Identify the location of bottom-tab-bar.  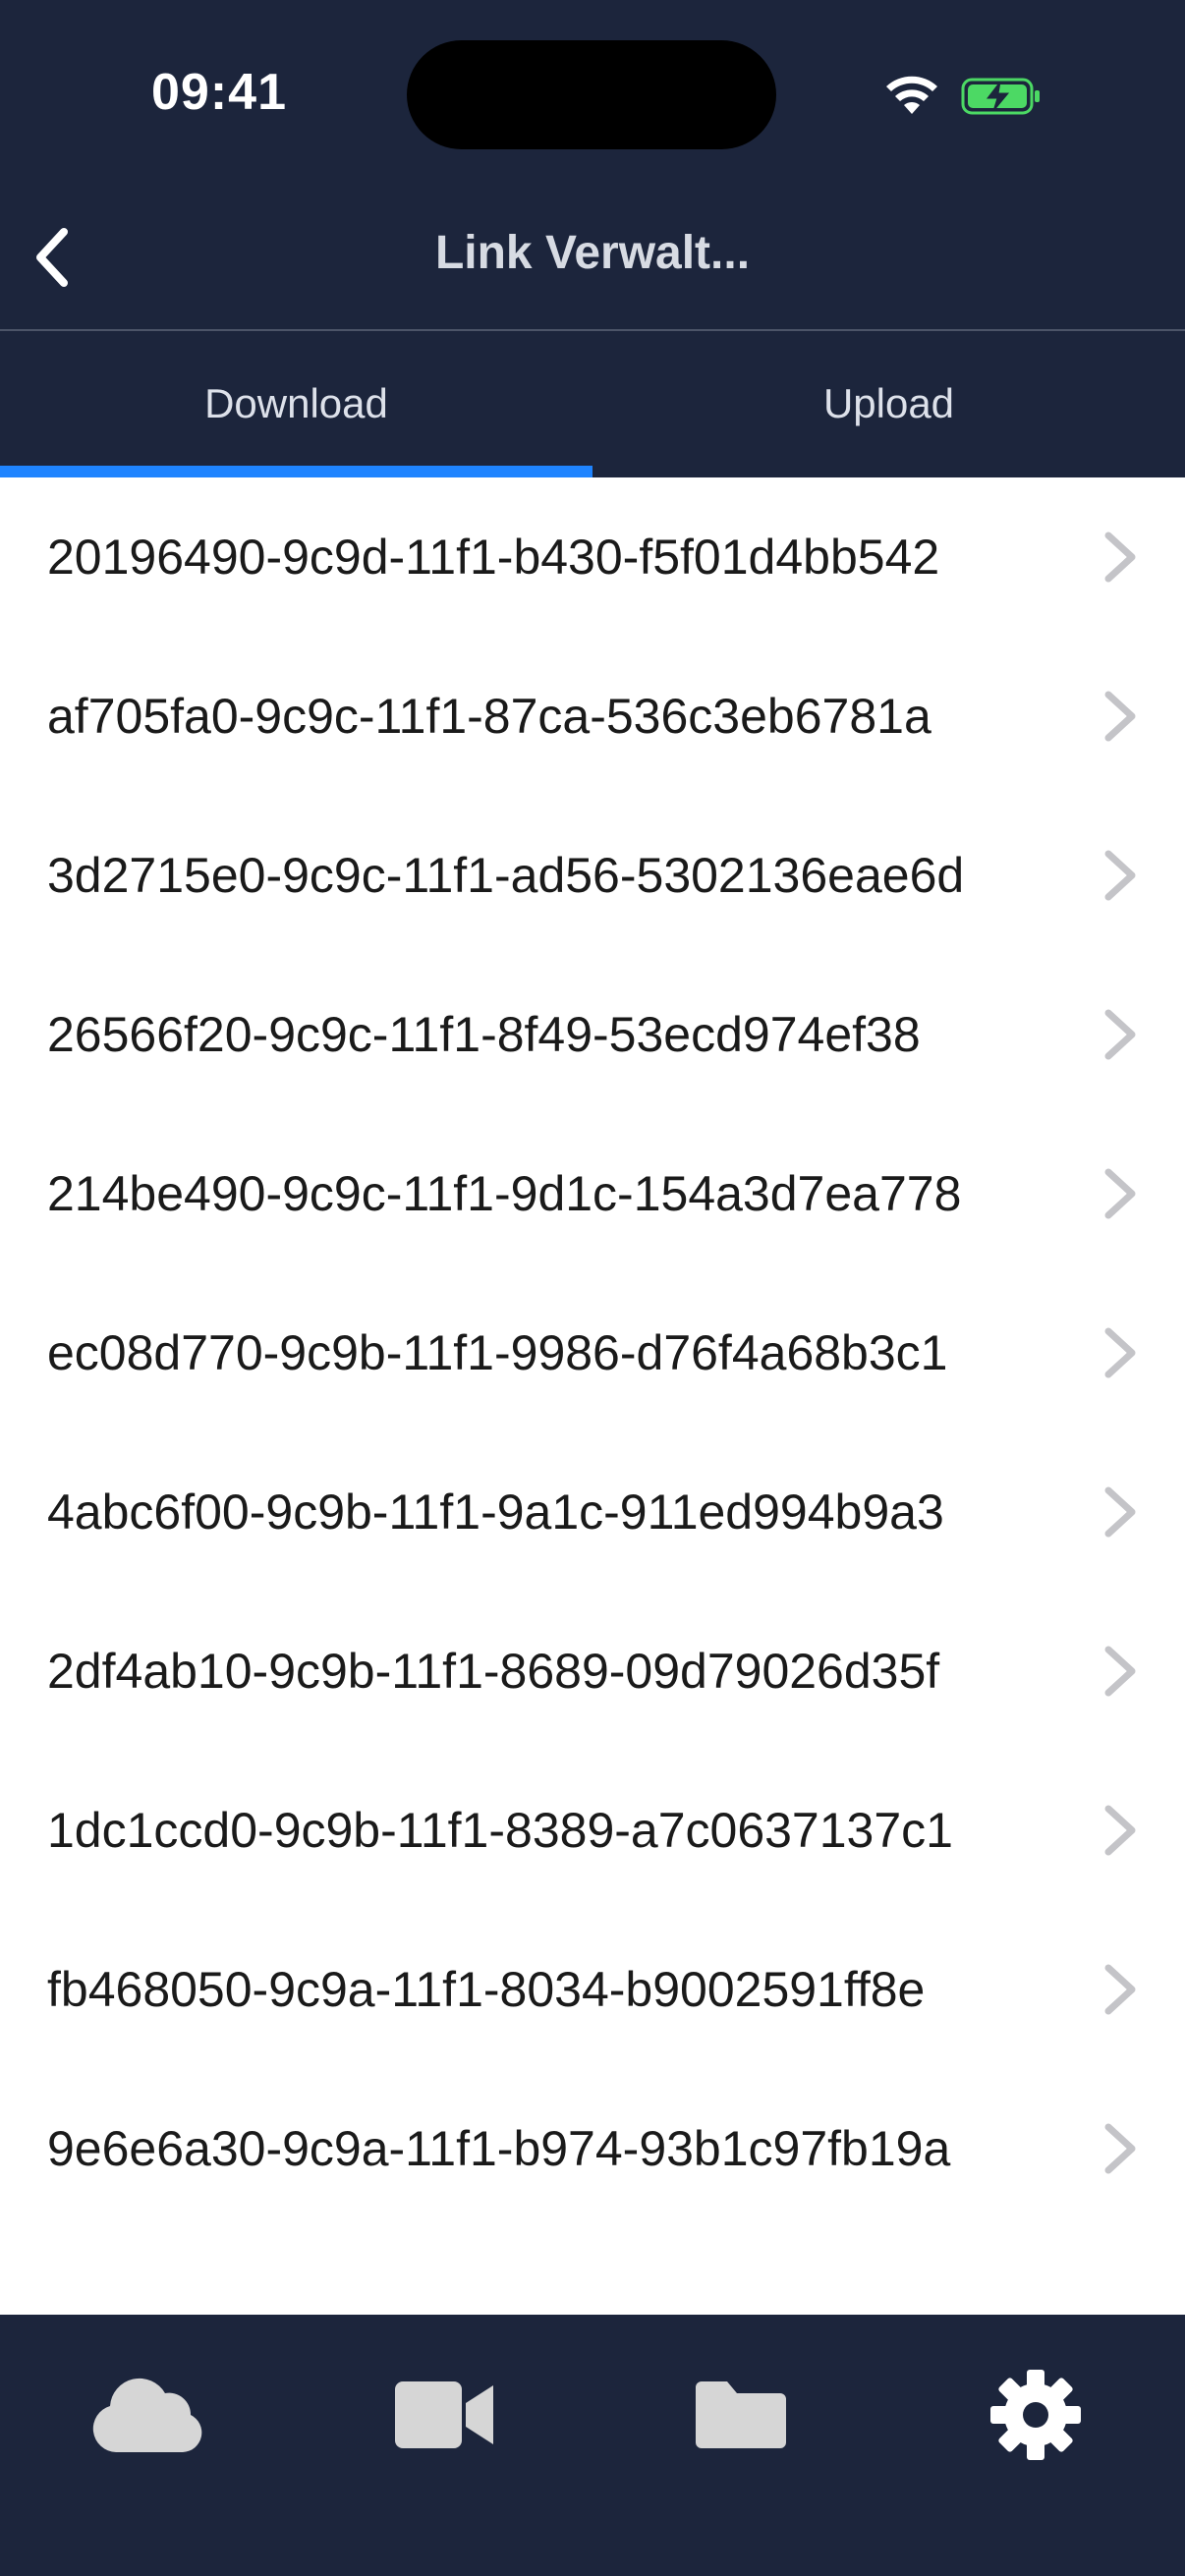
(592, 2445).